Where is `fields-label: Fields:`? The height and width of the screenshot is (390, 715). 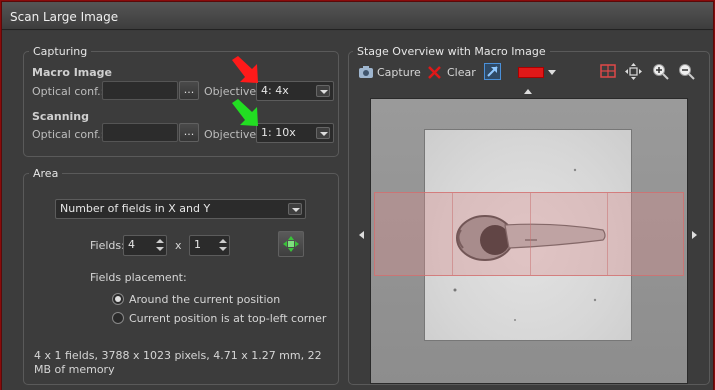 fields-label: Fields: is located at coordinates (107, 245).